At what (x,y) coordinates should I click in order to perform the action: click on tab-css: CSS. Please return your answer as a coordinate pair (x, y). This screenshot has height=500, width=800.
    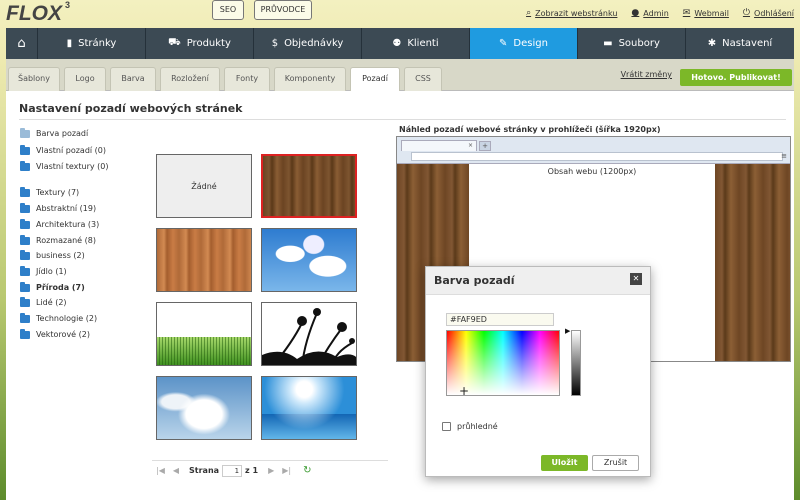
    Looking at the image, I should click on (423, 79).